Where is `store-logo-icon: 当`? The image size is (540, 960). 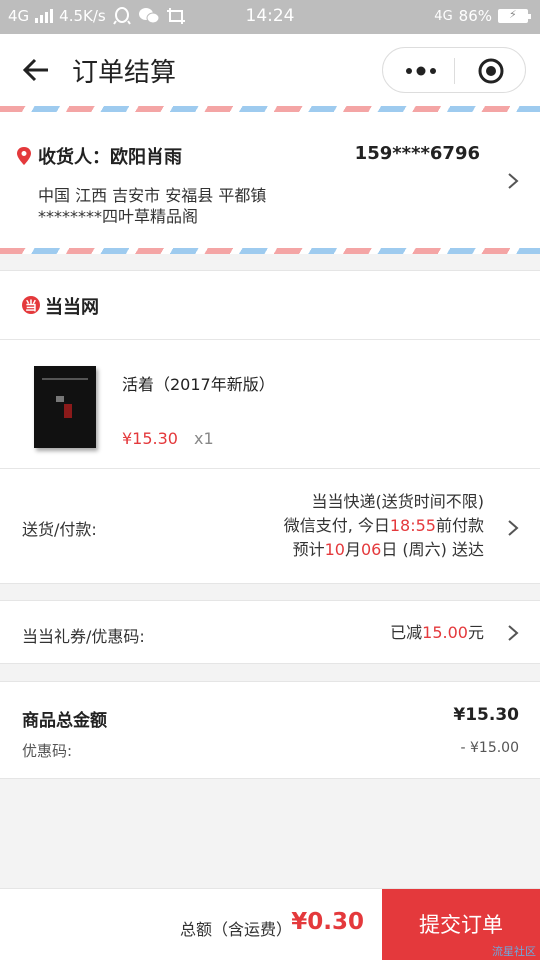 store-logo-icon: 当 is located at coordinates (31, 305).